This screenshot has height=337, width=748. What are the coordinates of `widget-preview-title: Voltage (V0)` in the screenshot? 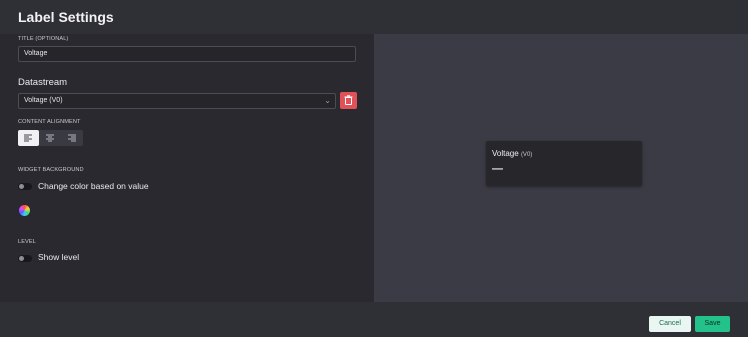 It's located at (512, 153).